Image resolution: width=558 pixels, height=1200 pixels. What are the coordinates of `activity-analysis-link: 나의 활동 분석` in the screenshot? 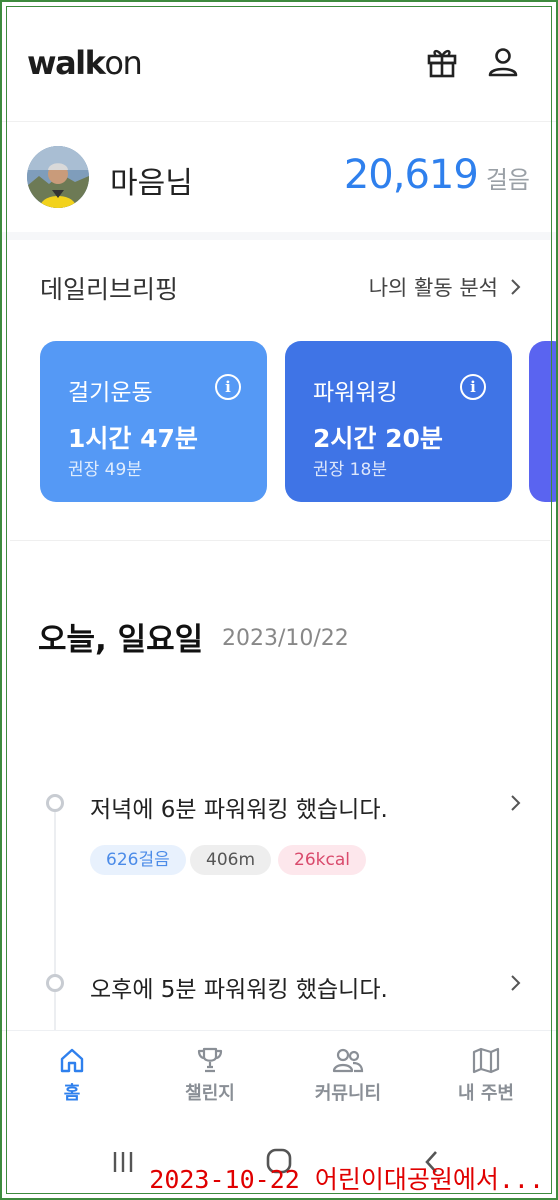 It's located at (445, 287).